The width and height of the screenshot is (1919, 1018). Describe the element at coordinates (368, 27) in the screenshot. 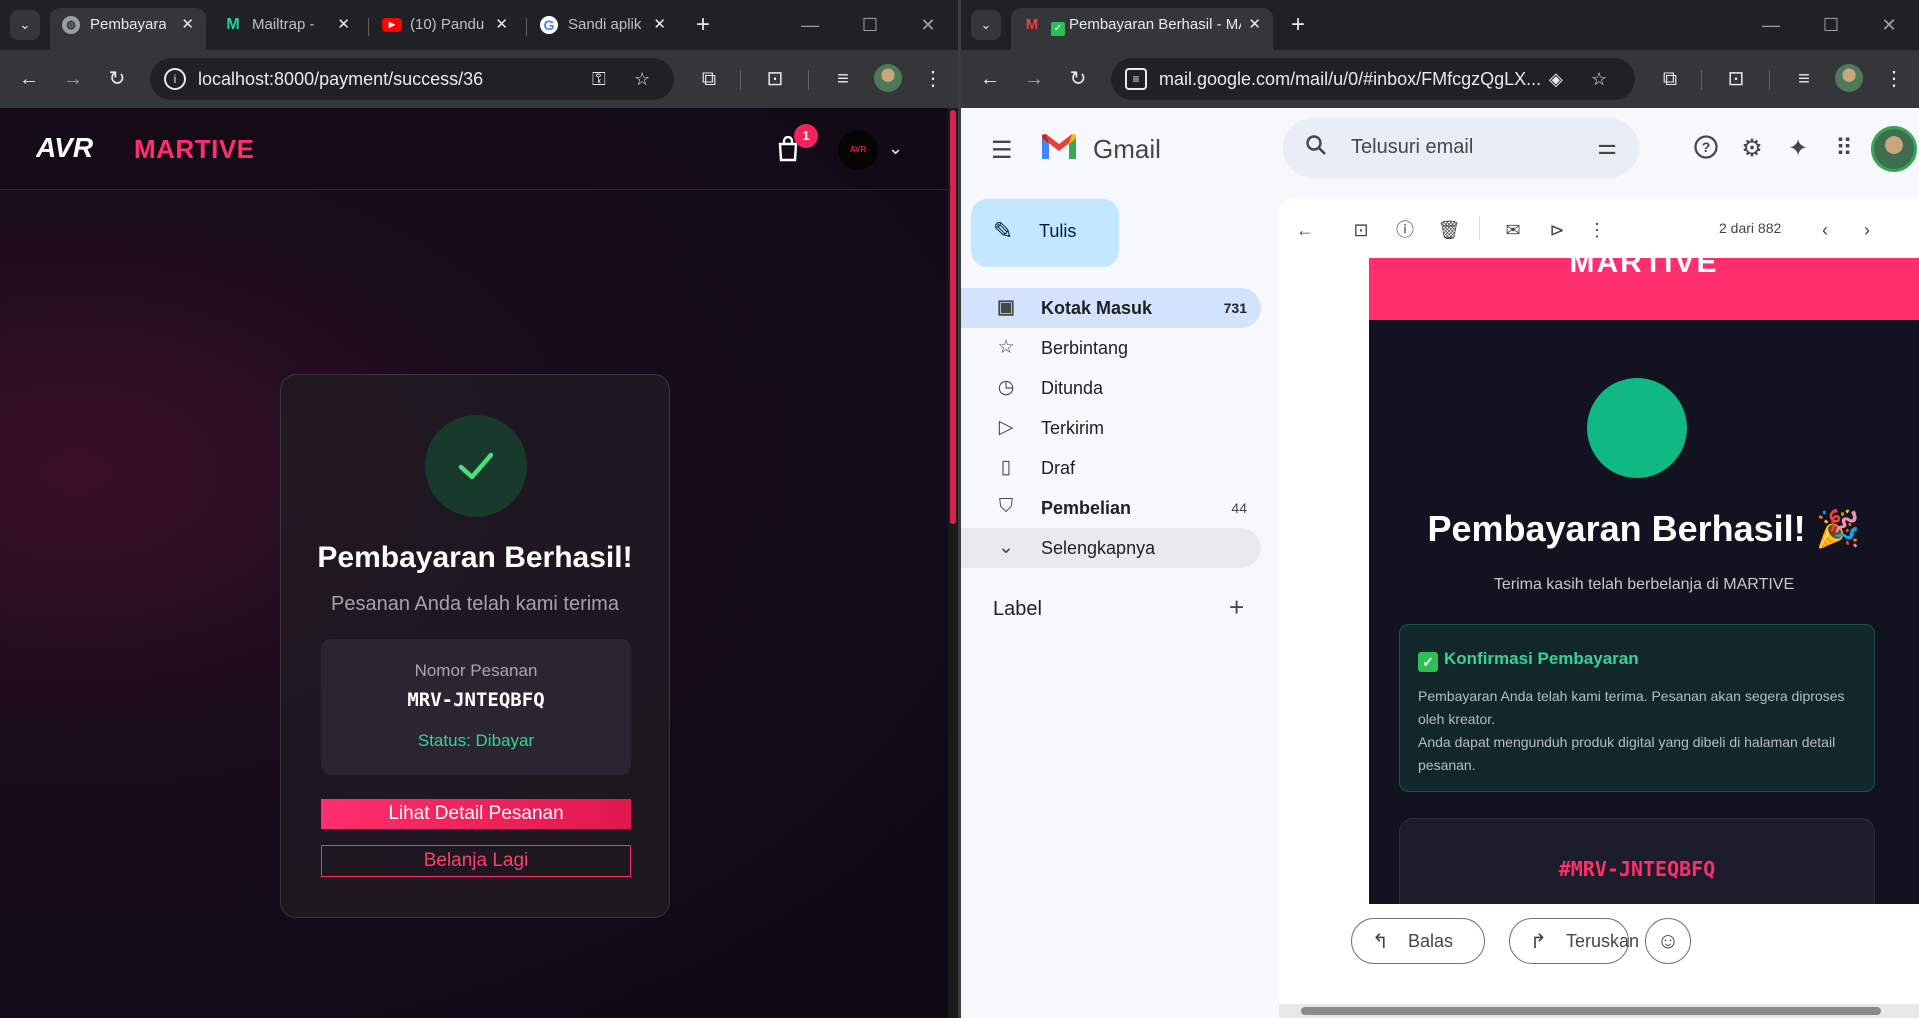

I see `tab-divider` at that location.